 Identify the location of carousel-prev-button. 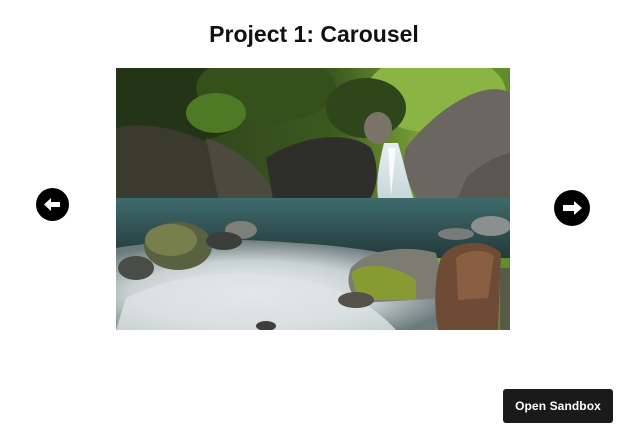
(52, 204).